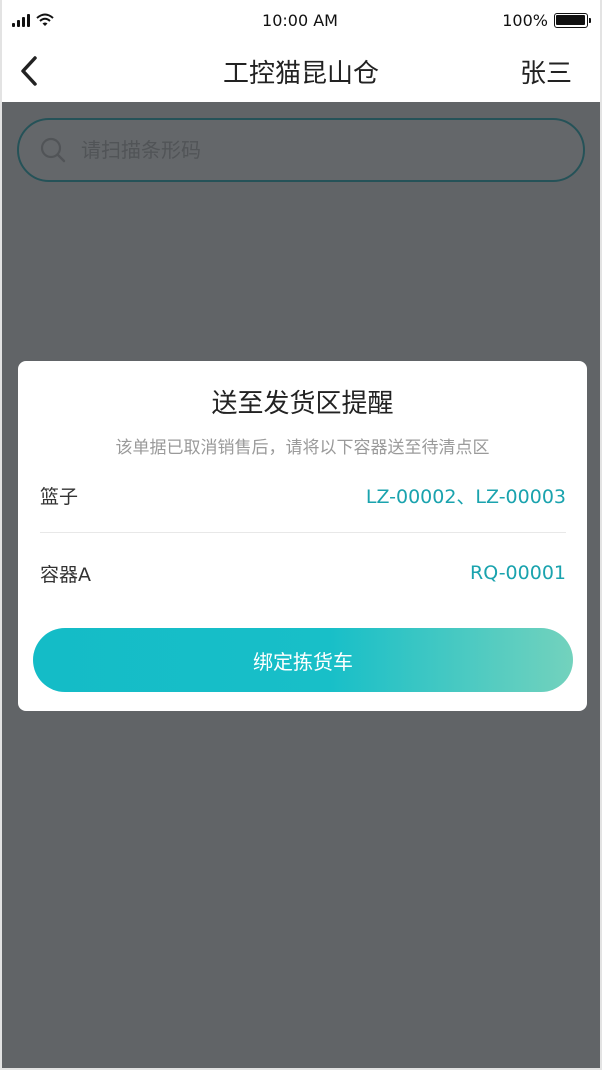  I want to click on dialog-title: 送至发货区提醒, so click(302, 404).